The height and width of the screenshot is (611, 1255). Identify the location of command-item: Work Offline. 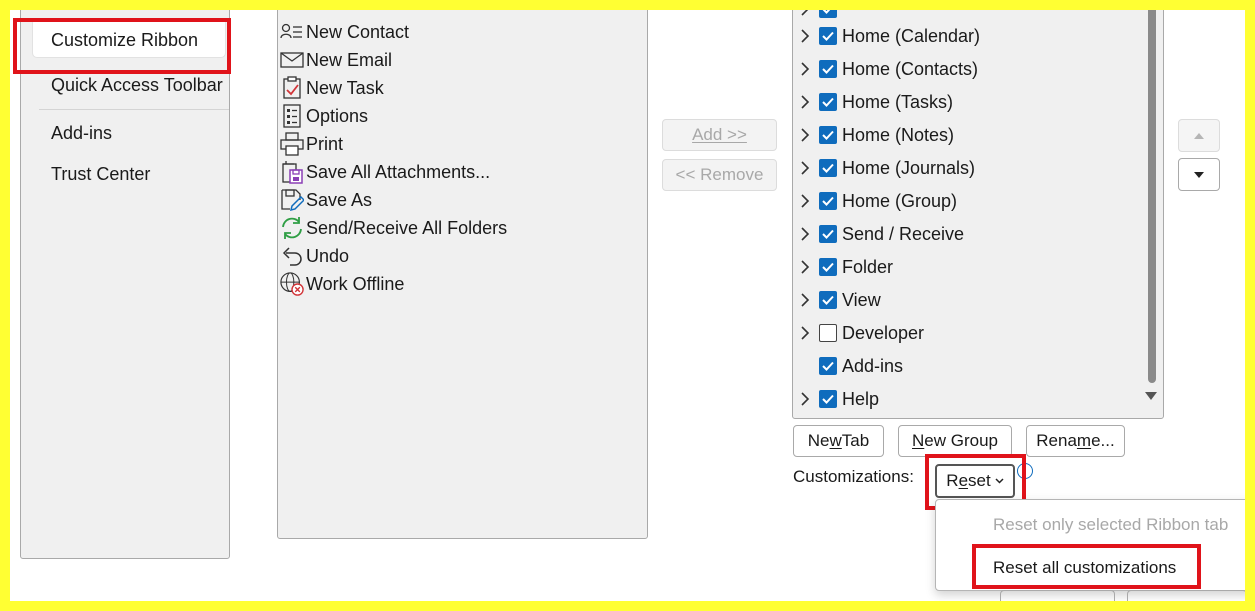
(342, 284).